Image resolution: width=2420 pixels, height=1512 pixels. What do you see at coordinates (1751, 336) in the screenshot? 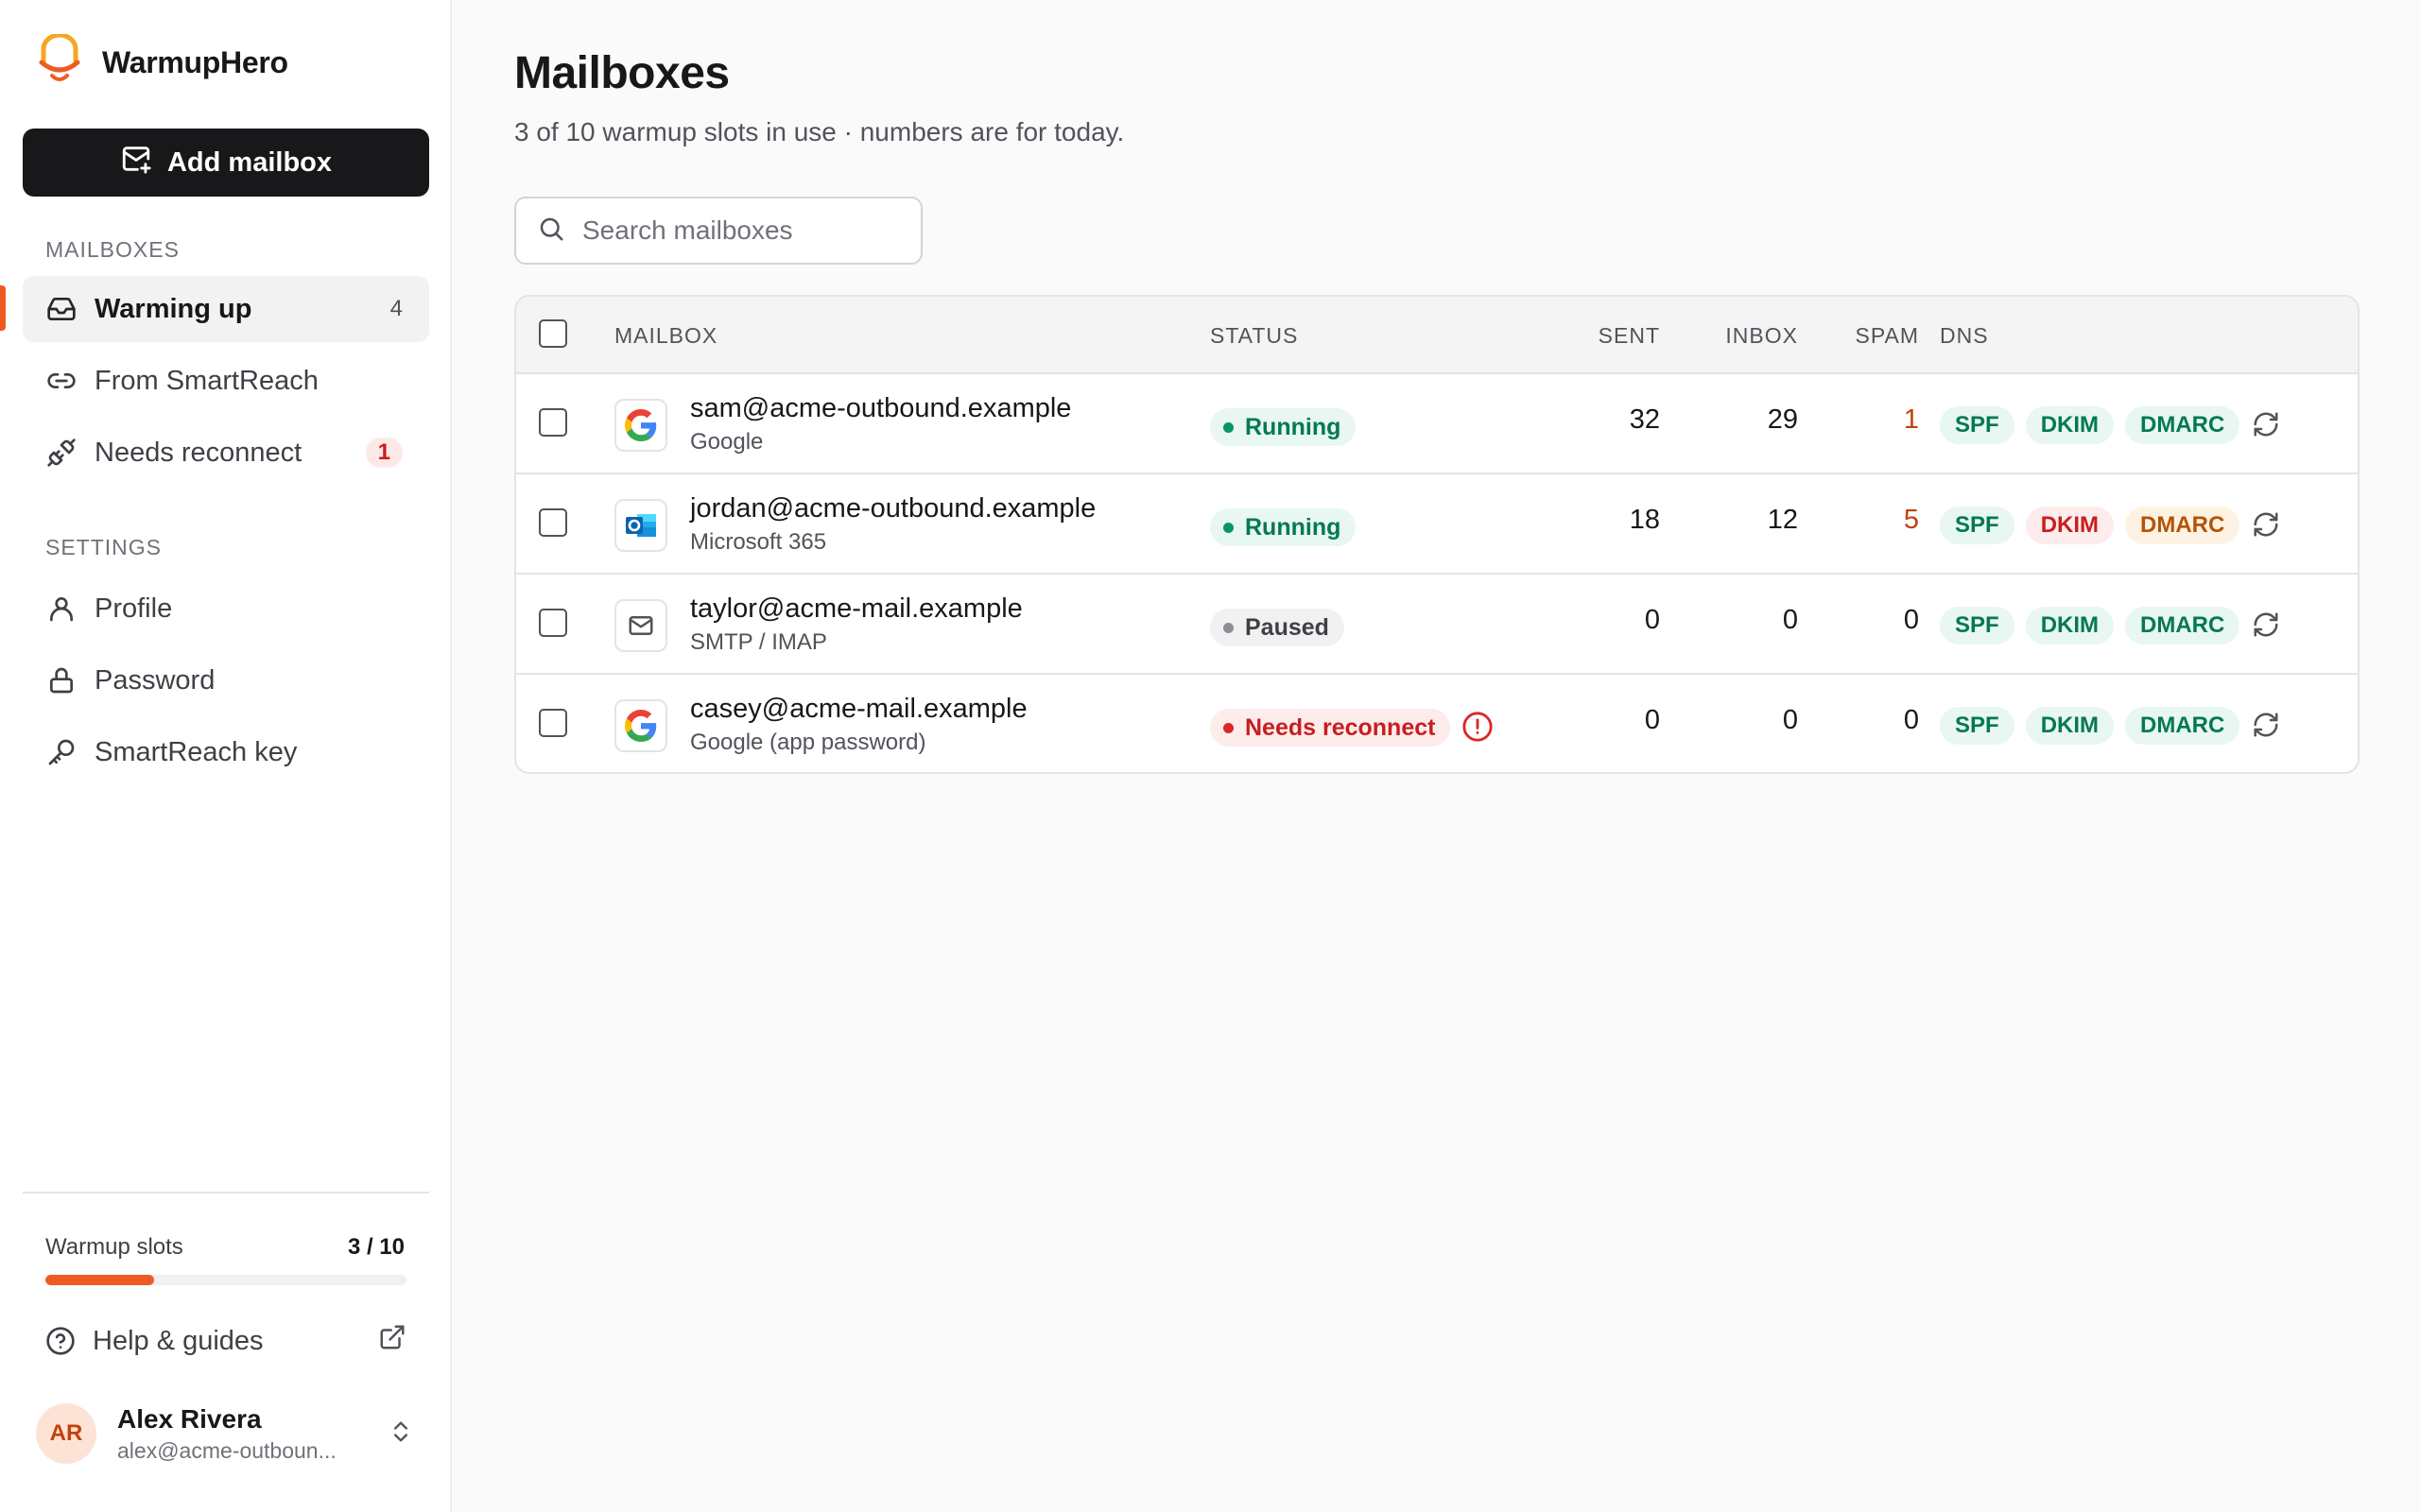
I see `column-header-inbox: INBOX` at bounding box center [1751, 336].